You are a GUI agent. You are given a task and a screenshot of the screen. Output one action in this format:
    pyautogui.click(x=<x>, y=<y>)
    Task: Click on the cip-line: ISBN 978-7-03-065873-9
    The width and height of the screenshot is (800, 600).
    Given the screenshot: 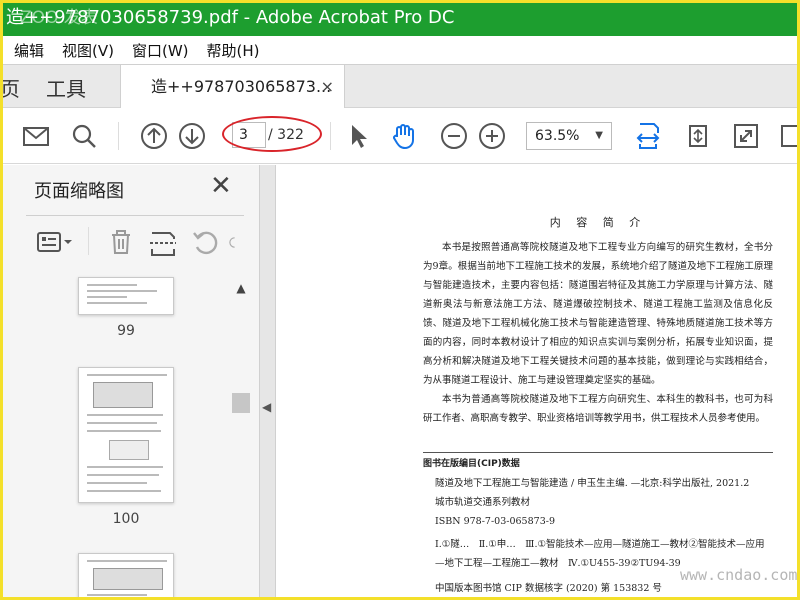 What is the action you would take?
    pyautogui.click(x=495, y=521)
    